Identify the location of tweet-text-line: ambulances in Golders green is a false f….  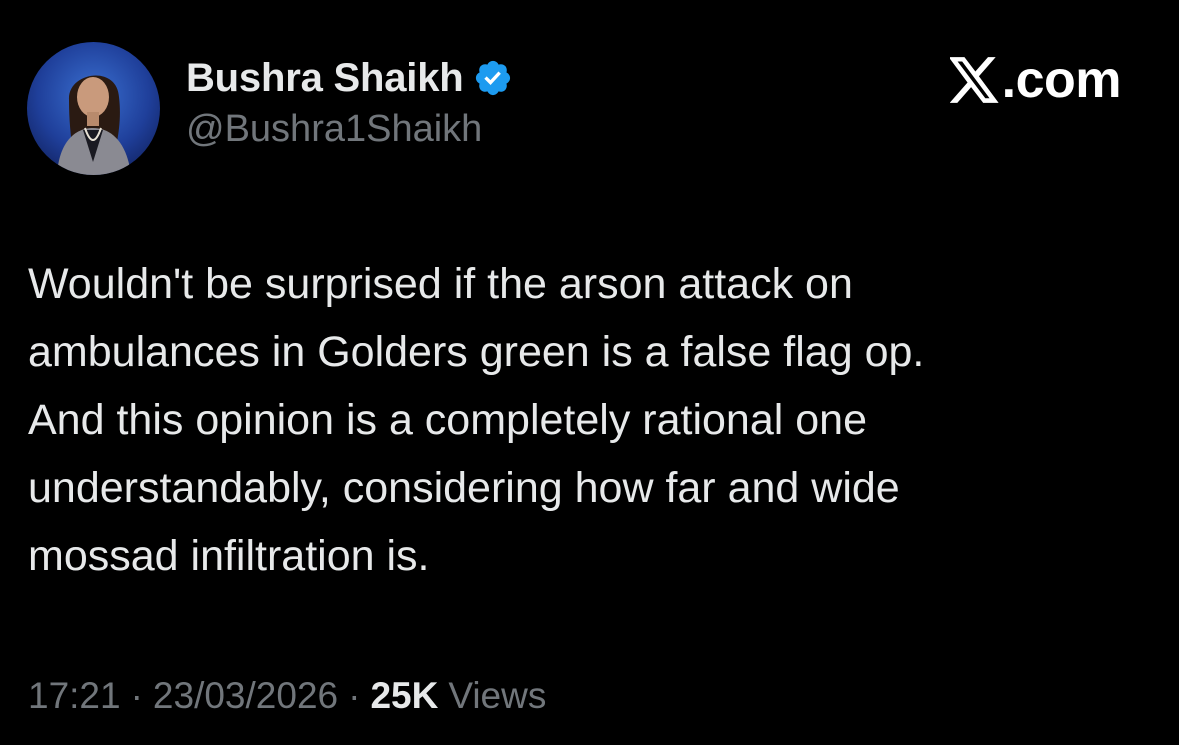
(476, 352).